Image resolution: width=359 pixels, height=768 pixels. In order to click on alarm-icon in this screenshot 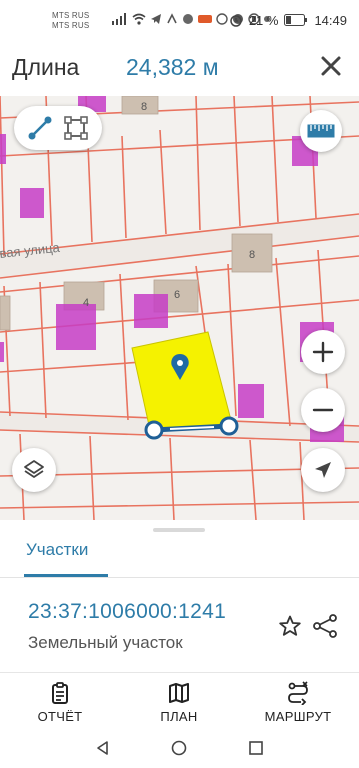, I will do `click(236, 21)`.